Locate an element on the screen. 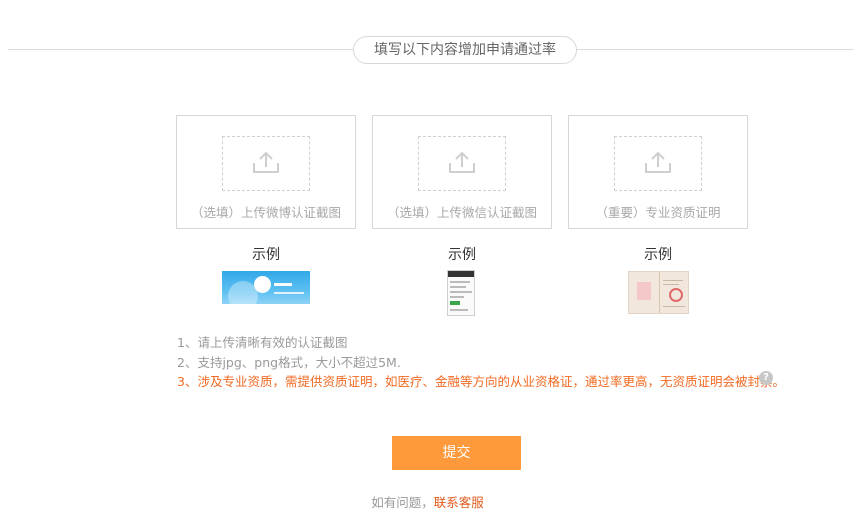  section-title: 填写以下内容增加申请通过率 is located at coordinates (465, 50).